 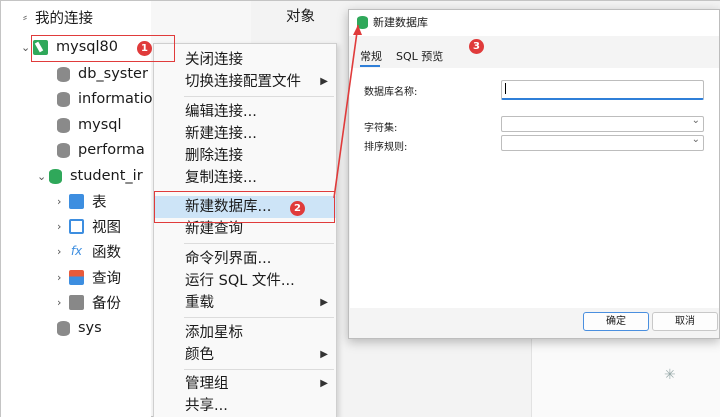 What do you see at coordinates (106, 252) in the screenshot?
I see `tree-item-label: 函数` at bounding box center [106, 252].